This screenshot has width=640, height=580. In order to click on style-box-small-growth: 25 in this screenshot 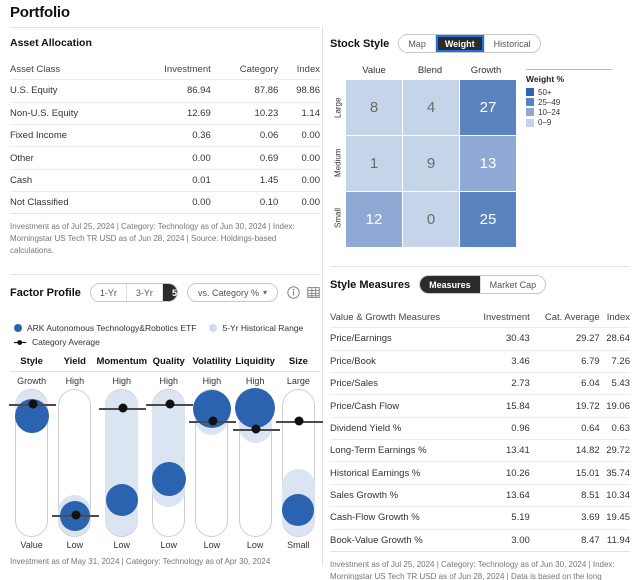, I will do `click(488, 219)`.